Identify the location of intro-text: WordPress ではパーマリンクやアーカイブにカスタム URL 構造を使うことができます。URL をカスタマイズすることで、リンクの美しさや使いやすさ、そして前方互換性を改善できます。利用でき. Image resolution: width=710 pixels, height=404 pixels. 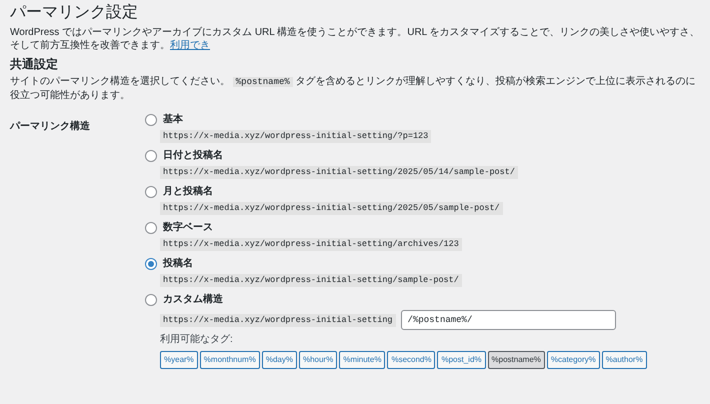
(355, 39).